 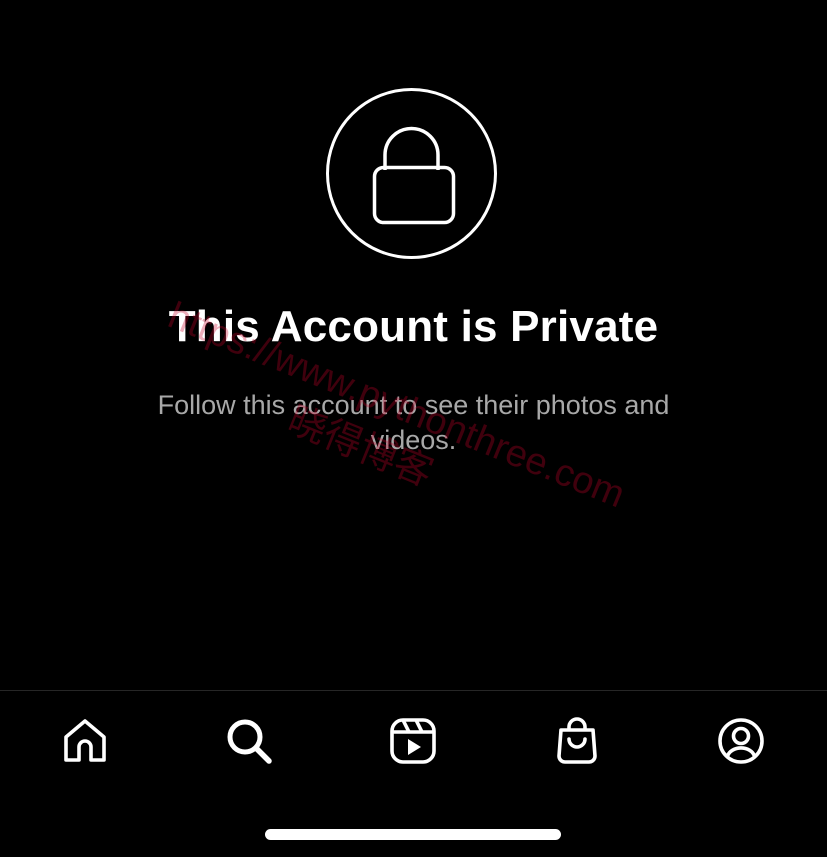 I want to click on lock-icon, so click(x=414, y=175).